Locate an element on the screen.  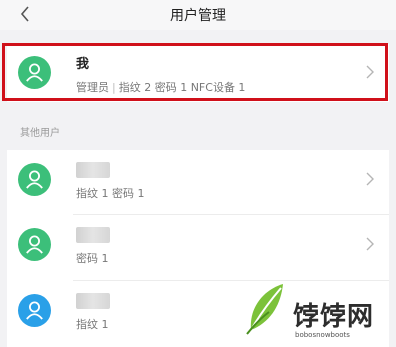
user-details: 指纹 1 is located at coordinates (92, 324).